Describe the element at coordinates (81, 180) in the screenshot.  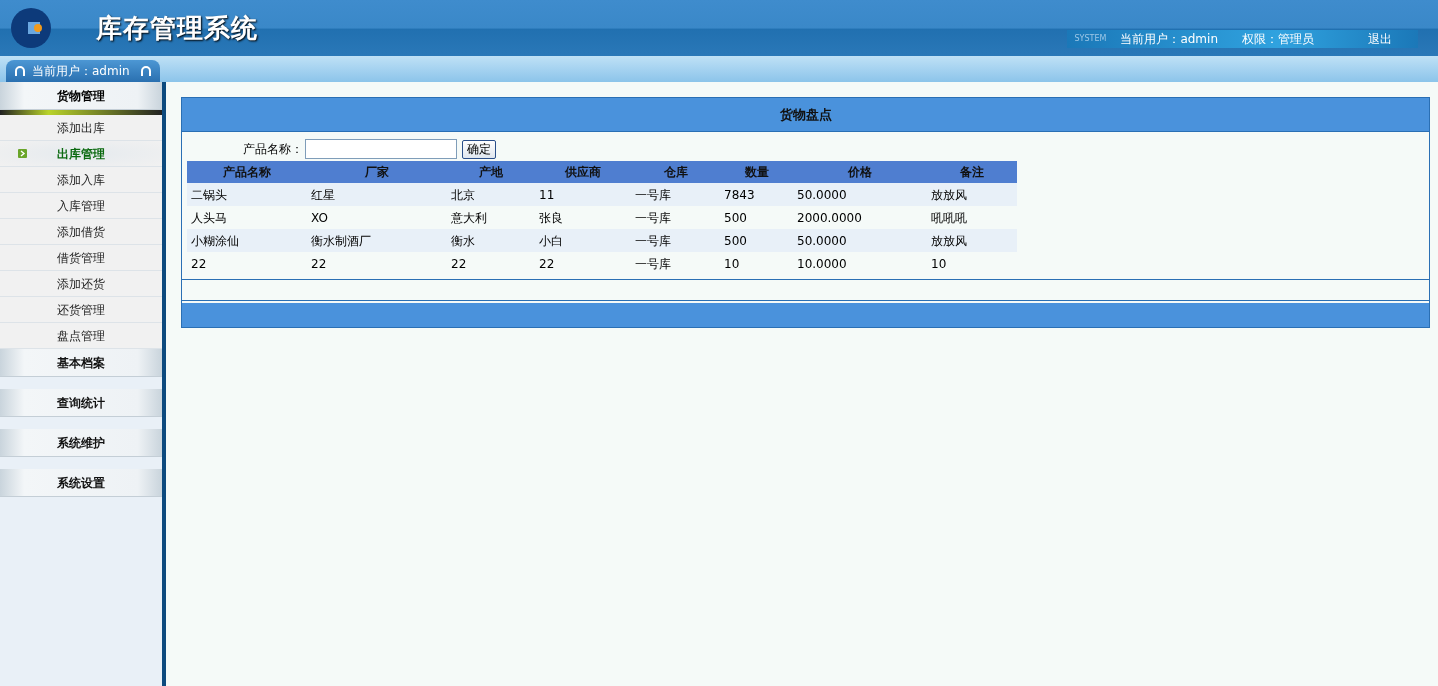
I see `menu-item: 添加入库` at that location.